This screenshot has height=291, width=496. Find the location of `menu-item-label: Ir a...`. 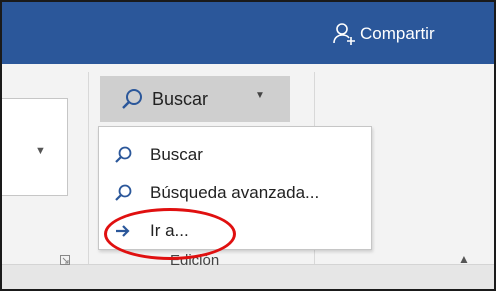

menu-item-label: Ir a... is located at coordinates (169, 230).